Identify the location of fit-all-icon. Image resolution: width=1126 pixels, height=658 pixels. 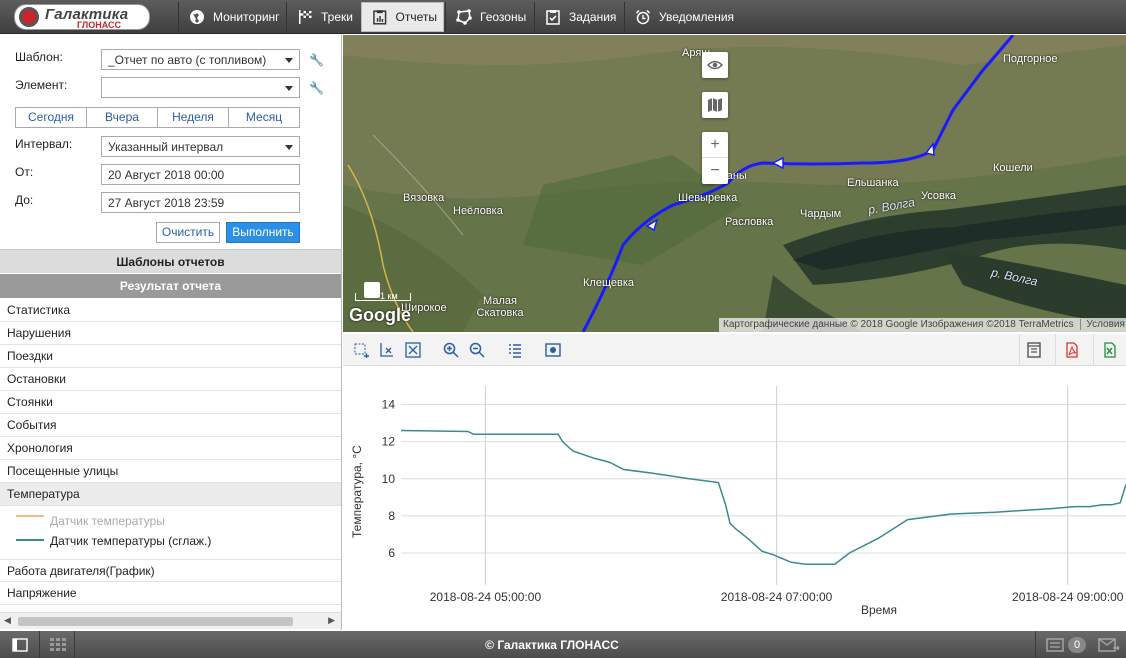
(413, 350).